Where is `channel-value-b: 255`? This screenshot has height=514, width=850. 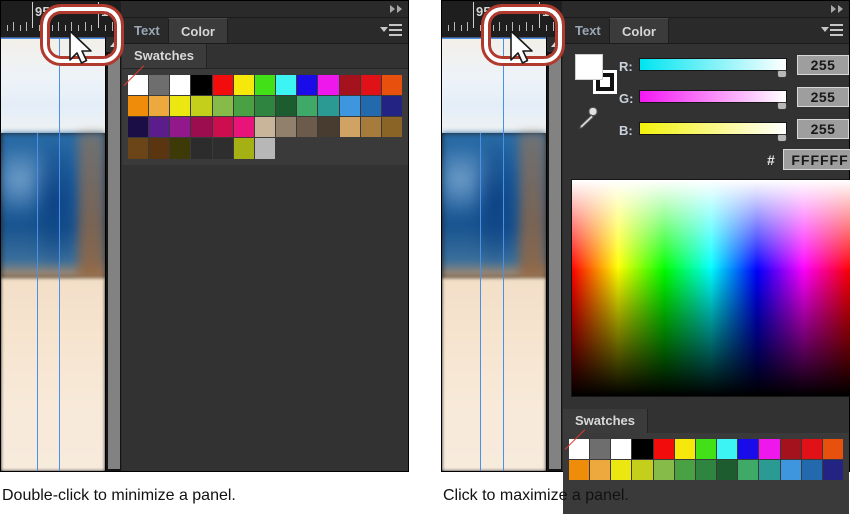 channel-value-b: 255 is located at coordinates (823, 129).